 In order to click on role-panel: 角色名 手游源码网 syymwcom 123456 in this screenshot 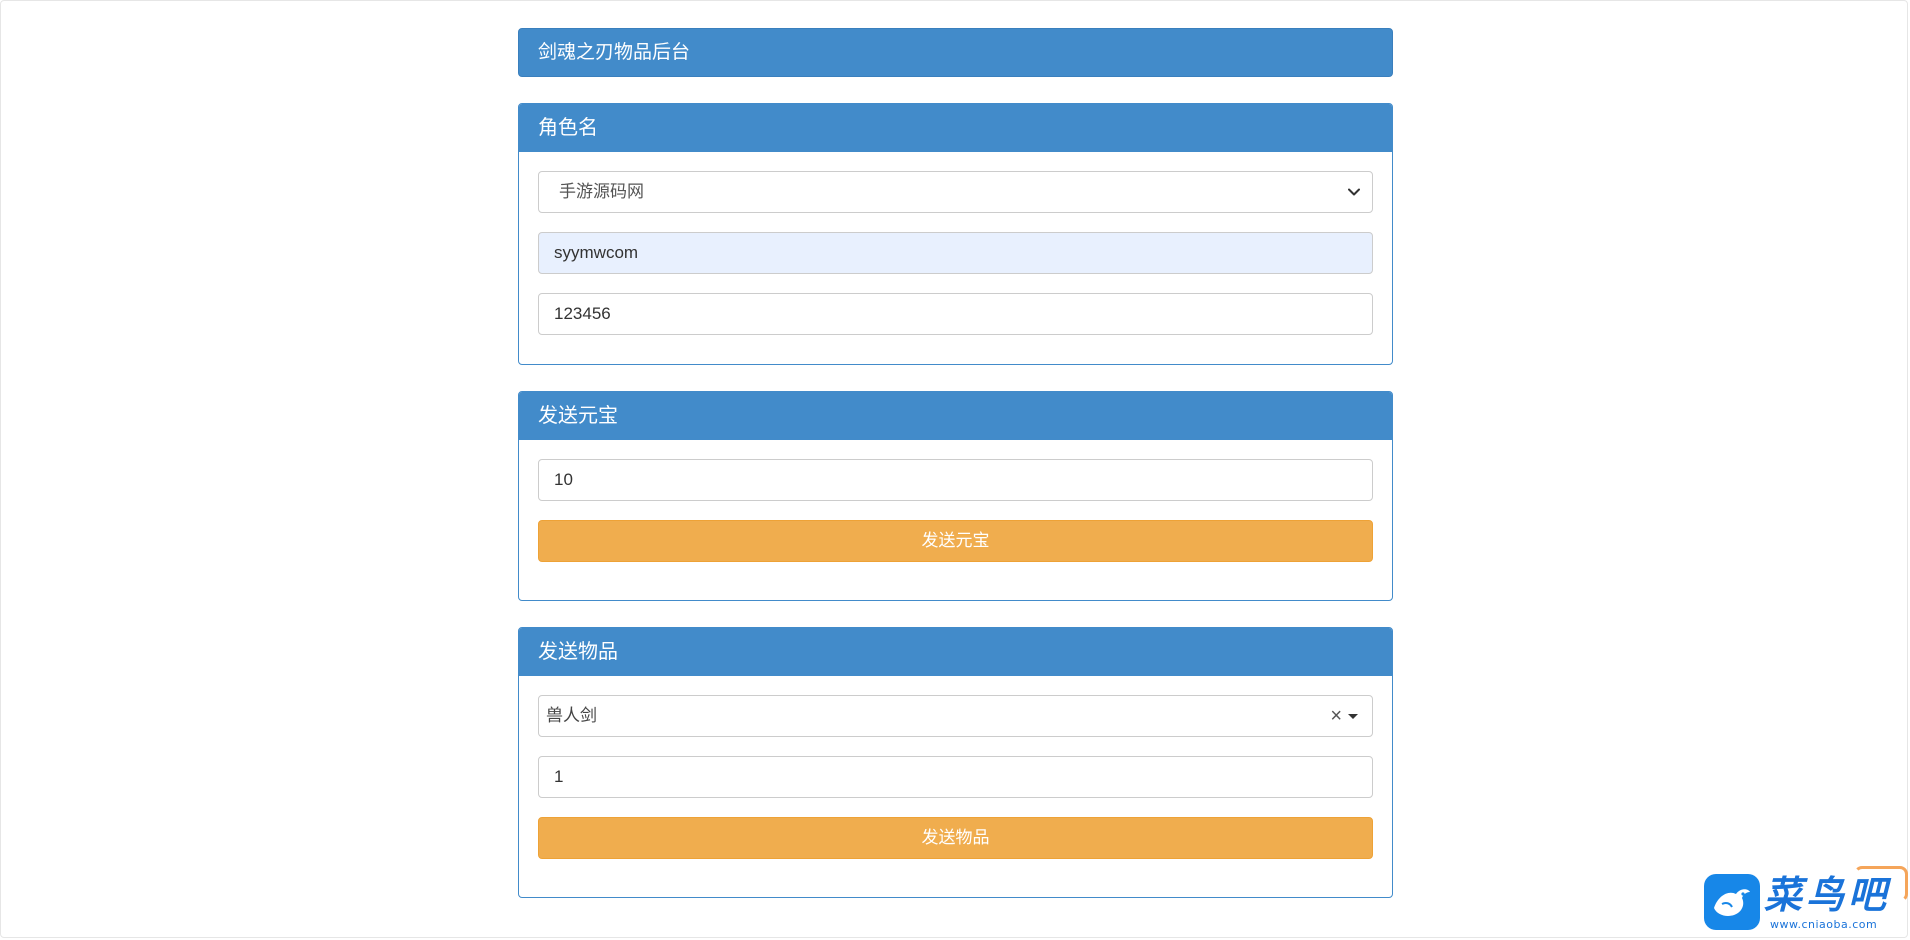, I will do `click(955, 234)`.